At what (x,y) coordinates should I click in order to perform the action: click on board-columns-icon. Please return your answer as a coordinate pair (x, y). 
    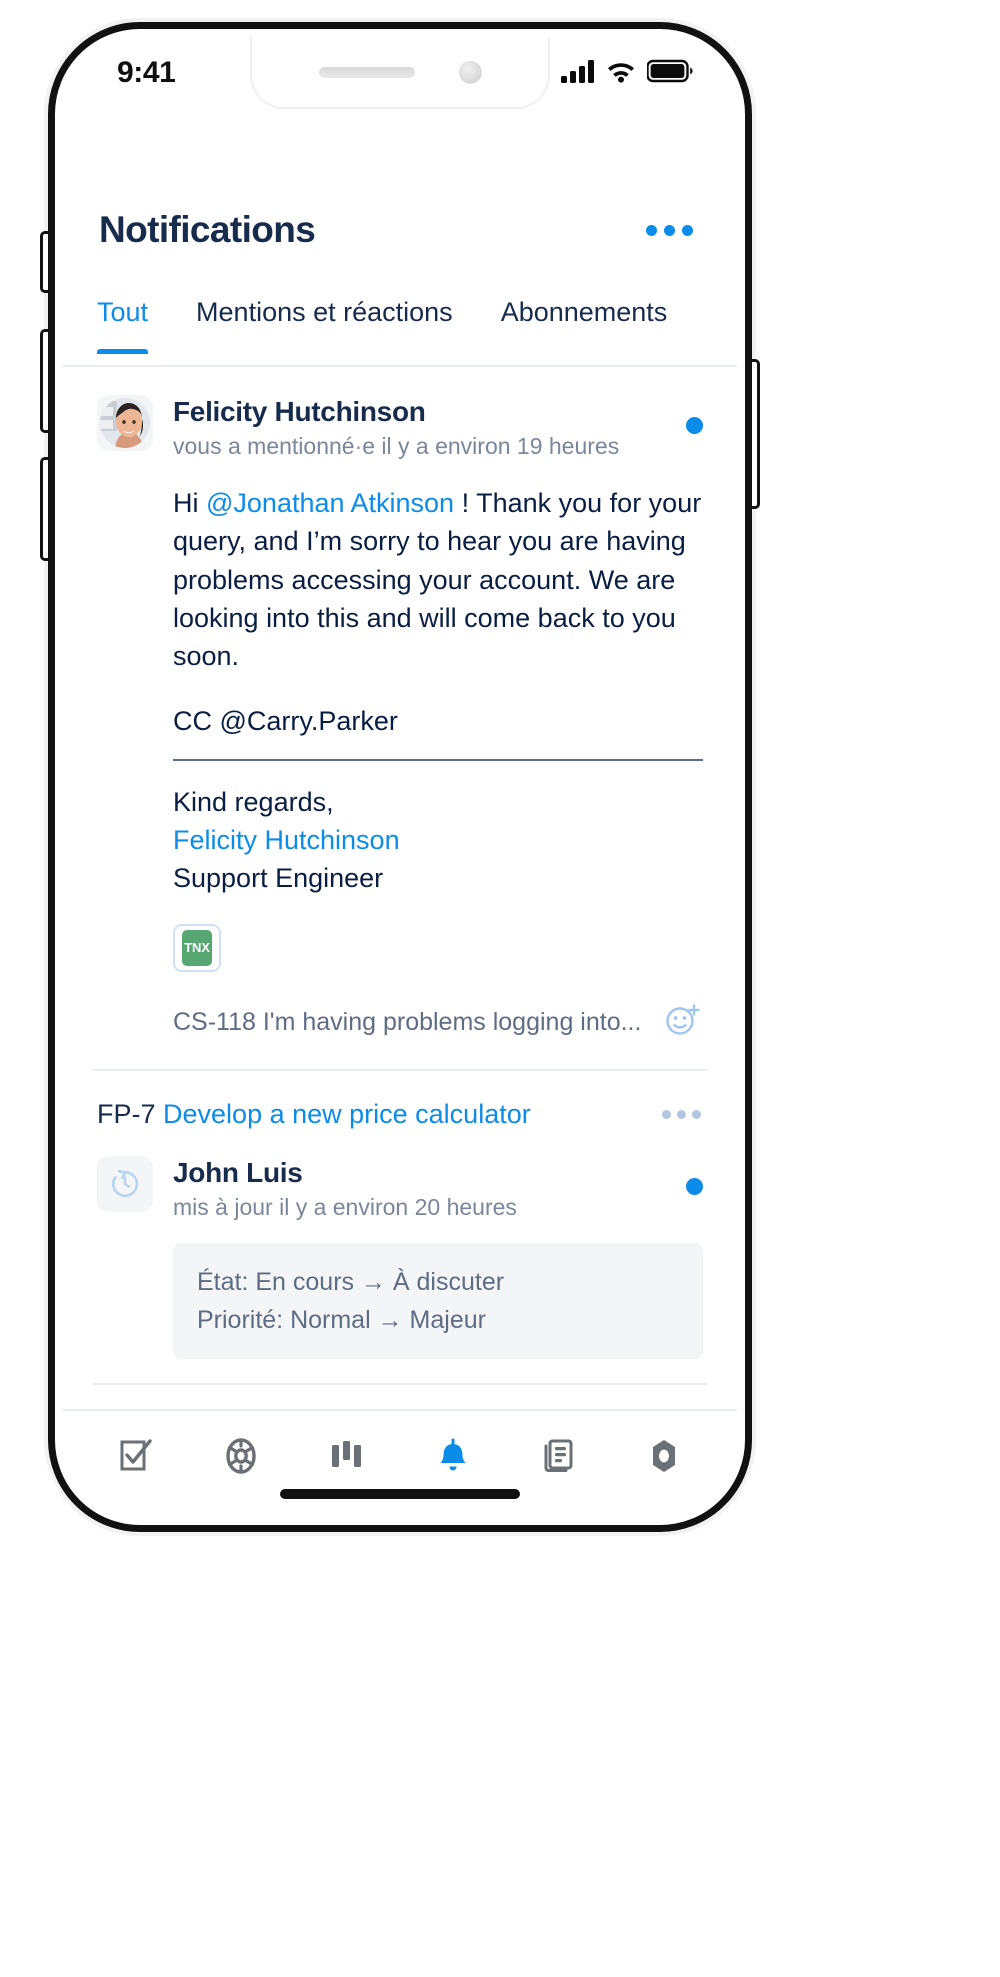
    Looking at the image, I should click on (347, 1456).